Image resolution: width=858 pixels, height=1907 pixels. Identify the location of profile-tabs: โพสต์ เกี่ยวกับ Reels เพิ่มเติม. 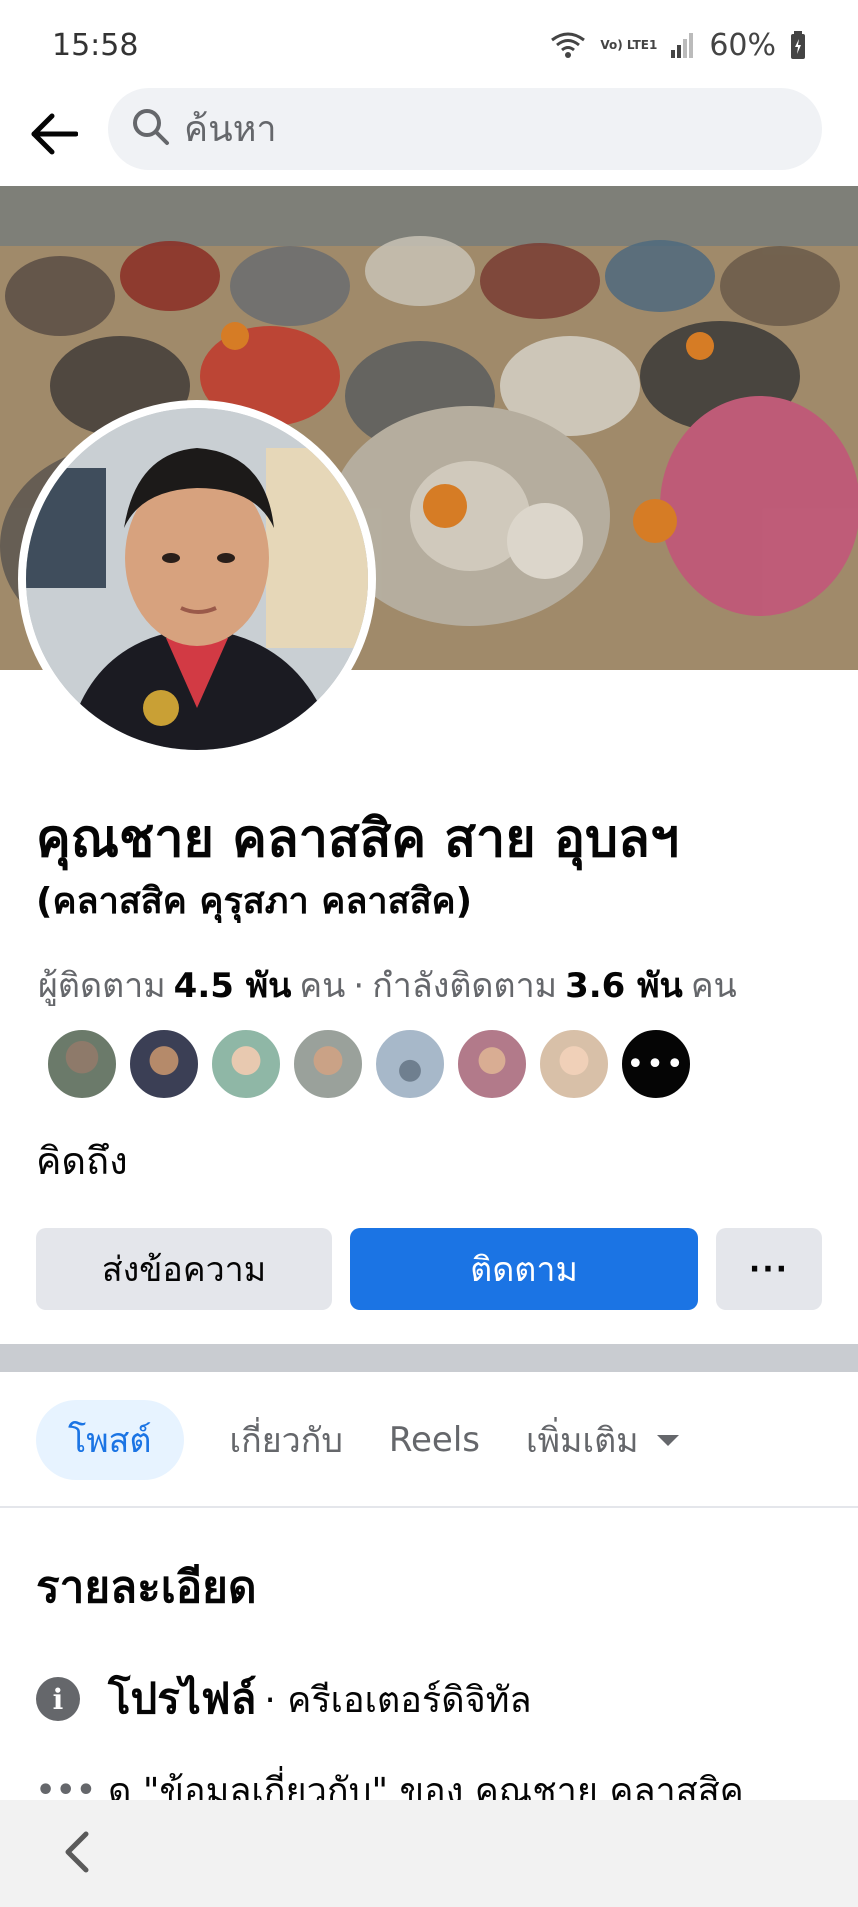
(357, 1440).